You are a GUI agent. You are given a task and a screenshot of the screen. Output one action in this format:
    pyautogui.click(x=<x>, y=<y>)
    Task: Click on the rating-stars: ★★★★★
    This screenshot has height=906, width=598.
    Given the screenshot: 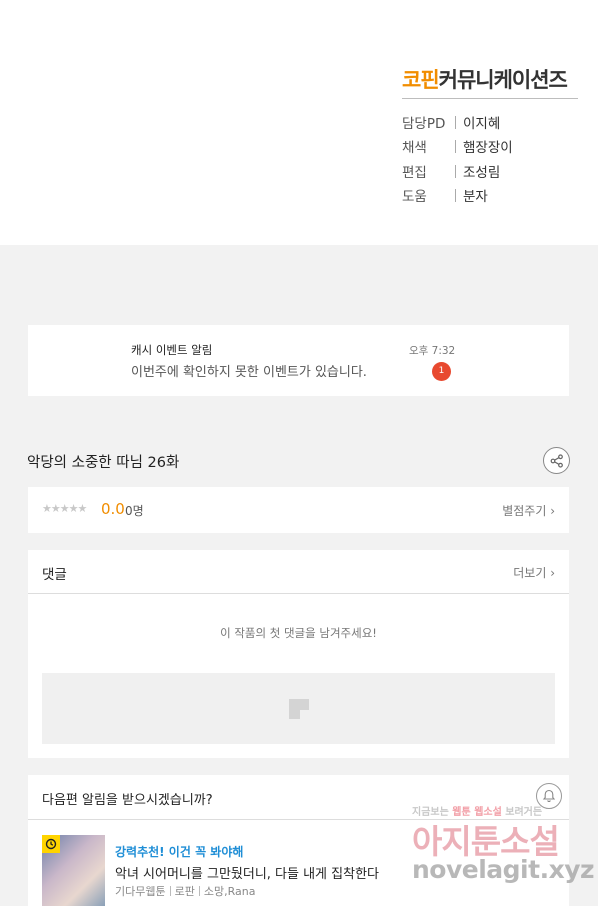 What is the action you would take?
    pyautogui.click(x=64, y=508)
    